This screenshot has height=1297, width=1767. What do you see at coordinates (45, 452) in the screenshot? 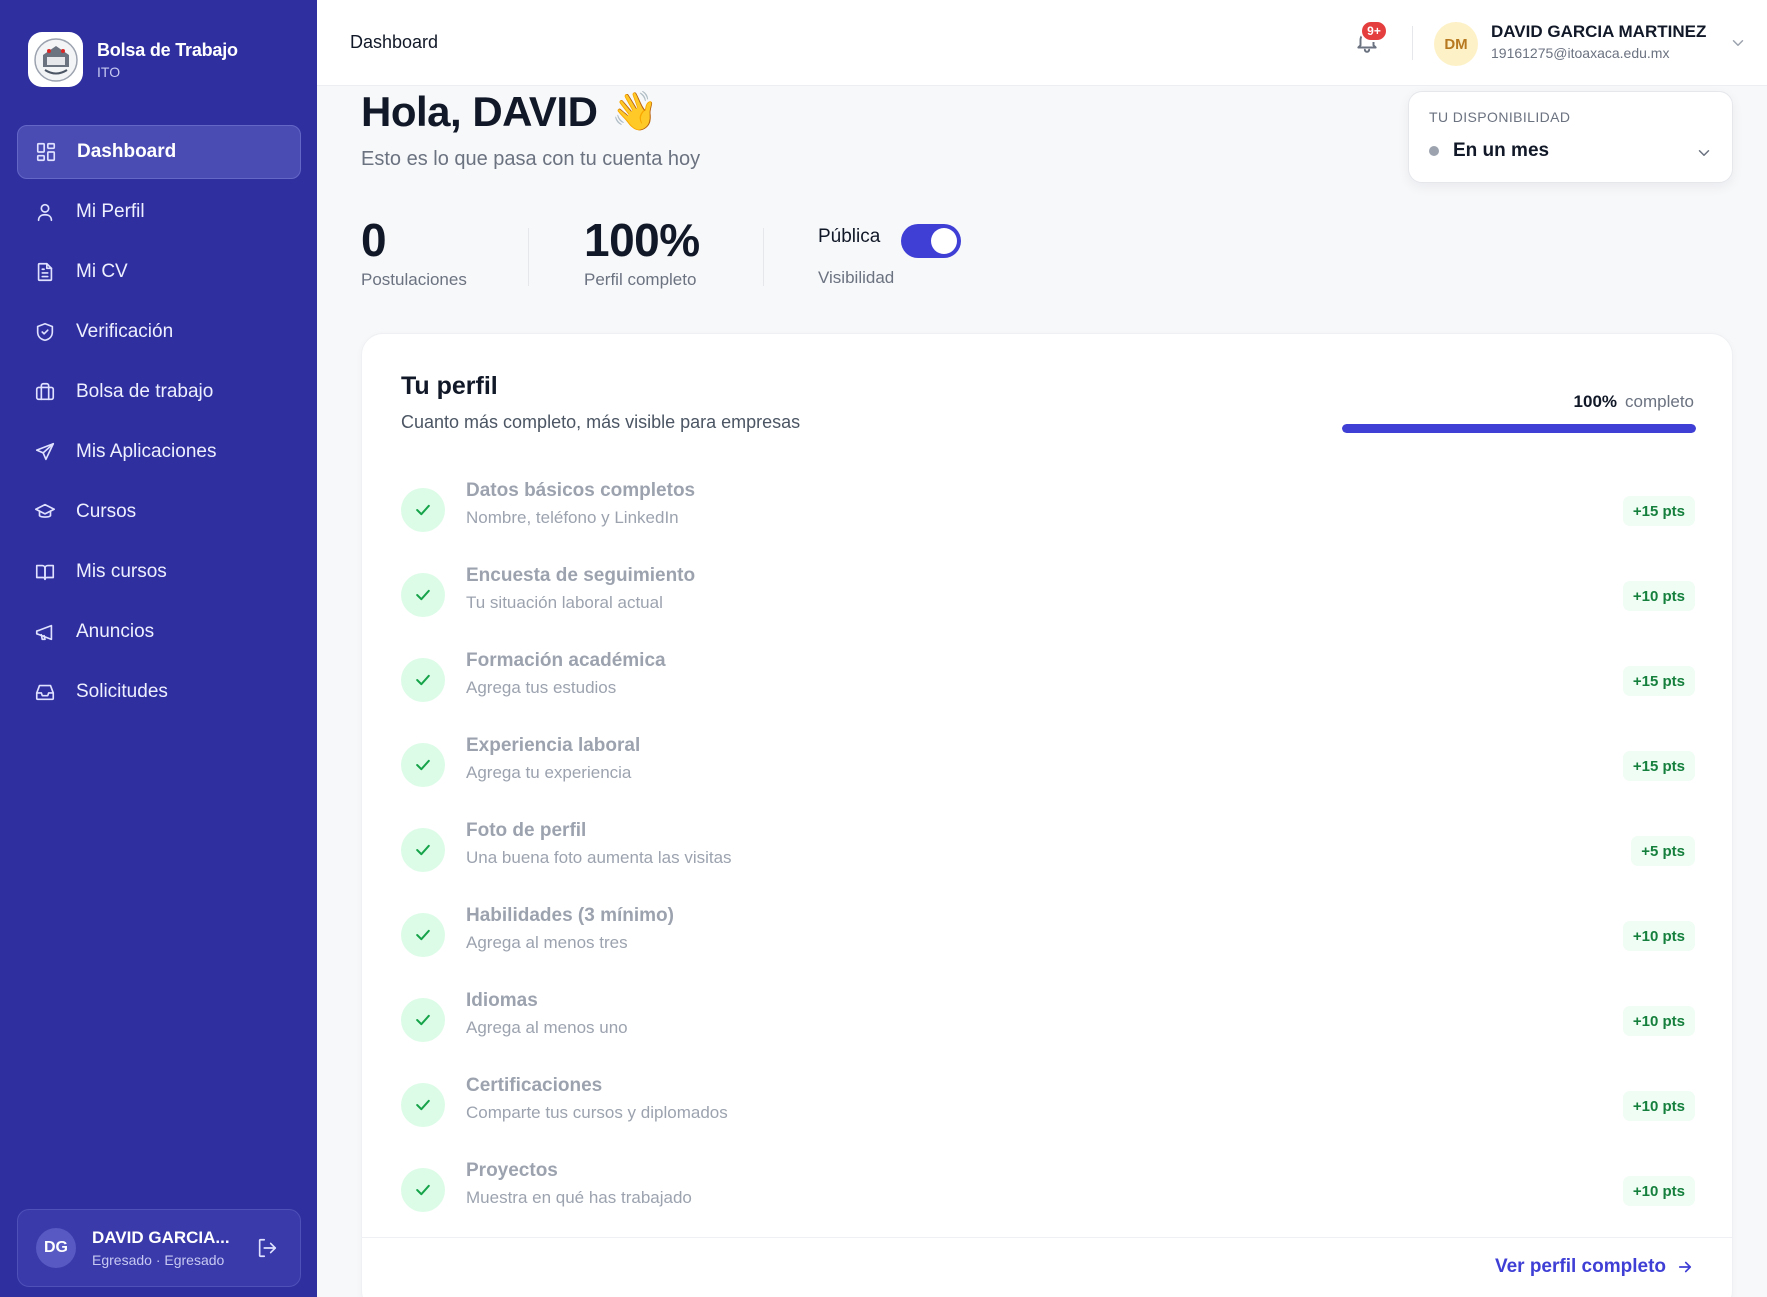
I see `send-icon` at bounding box center [45, 452].